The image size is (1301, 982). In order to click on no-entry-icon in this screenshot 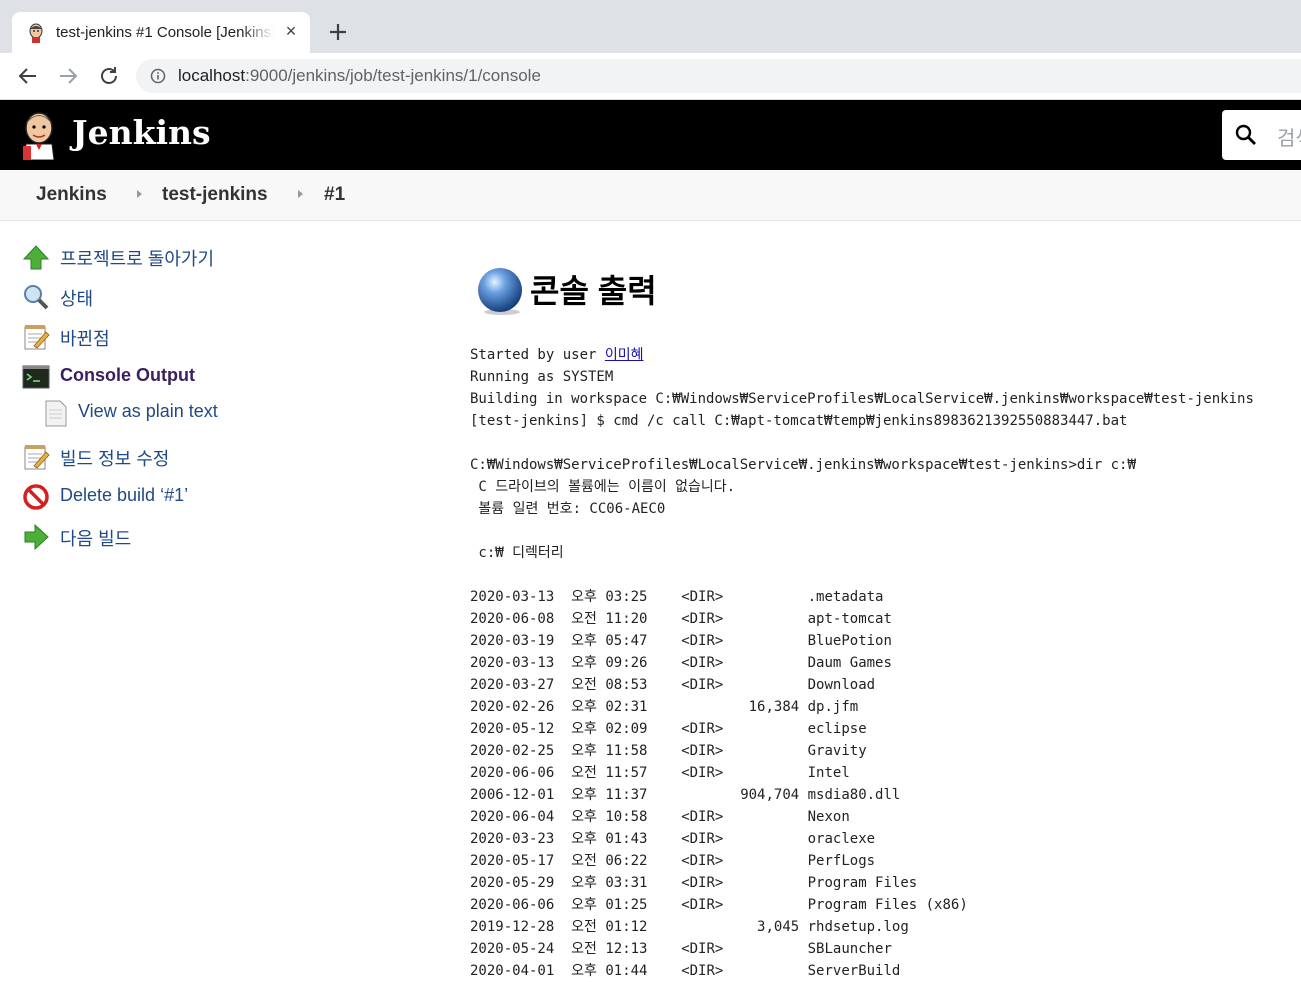, I will do `click(36, 497)`.